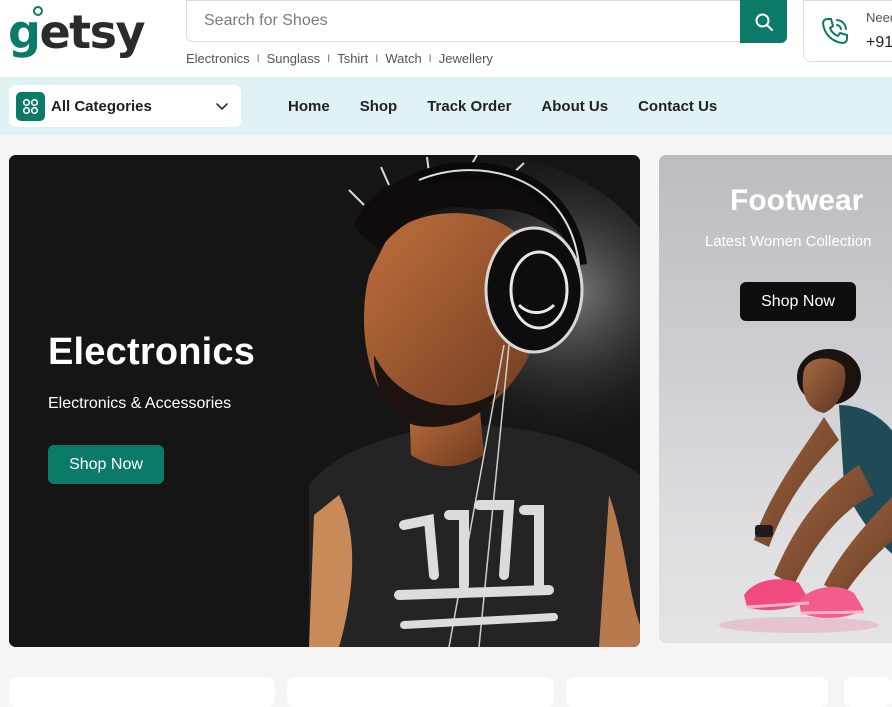  What do you see at coordinates (797, 200) in the screenshot?
I see `footwear-banner-title: Footwear` at bounding box center [797, 200].